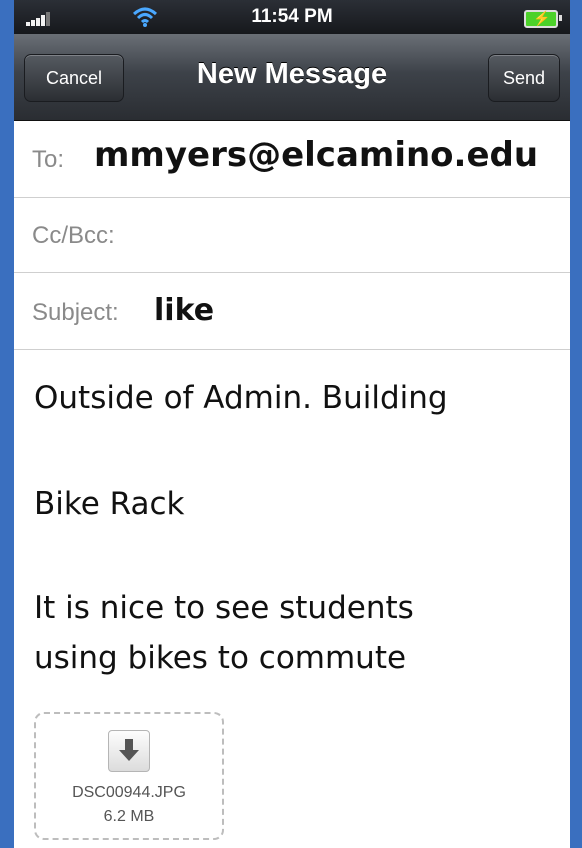  What do you see at coordinates (524, 78) in the screenshot?
I see `send-button: Send` at bounding box center [524, 78].